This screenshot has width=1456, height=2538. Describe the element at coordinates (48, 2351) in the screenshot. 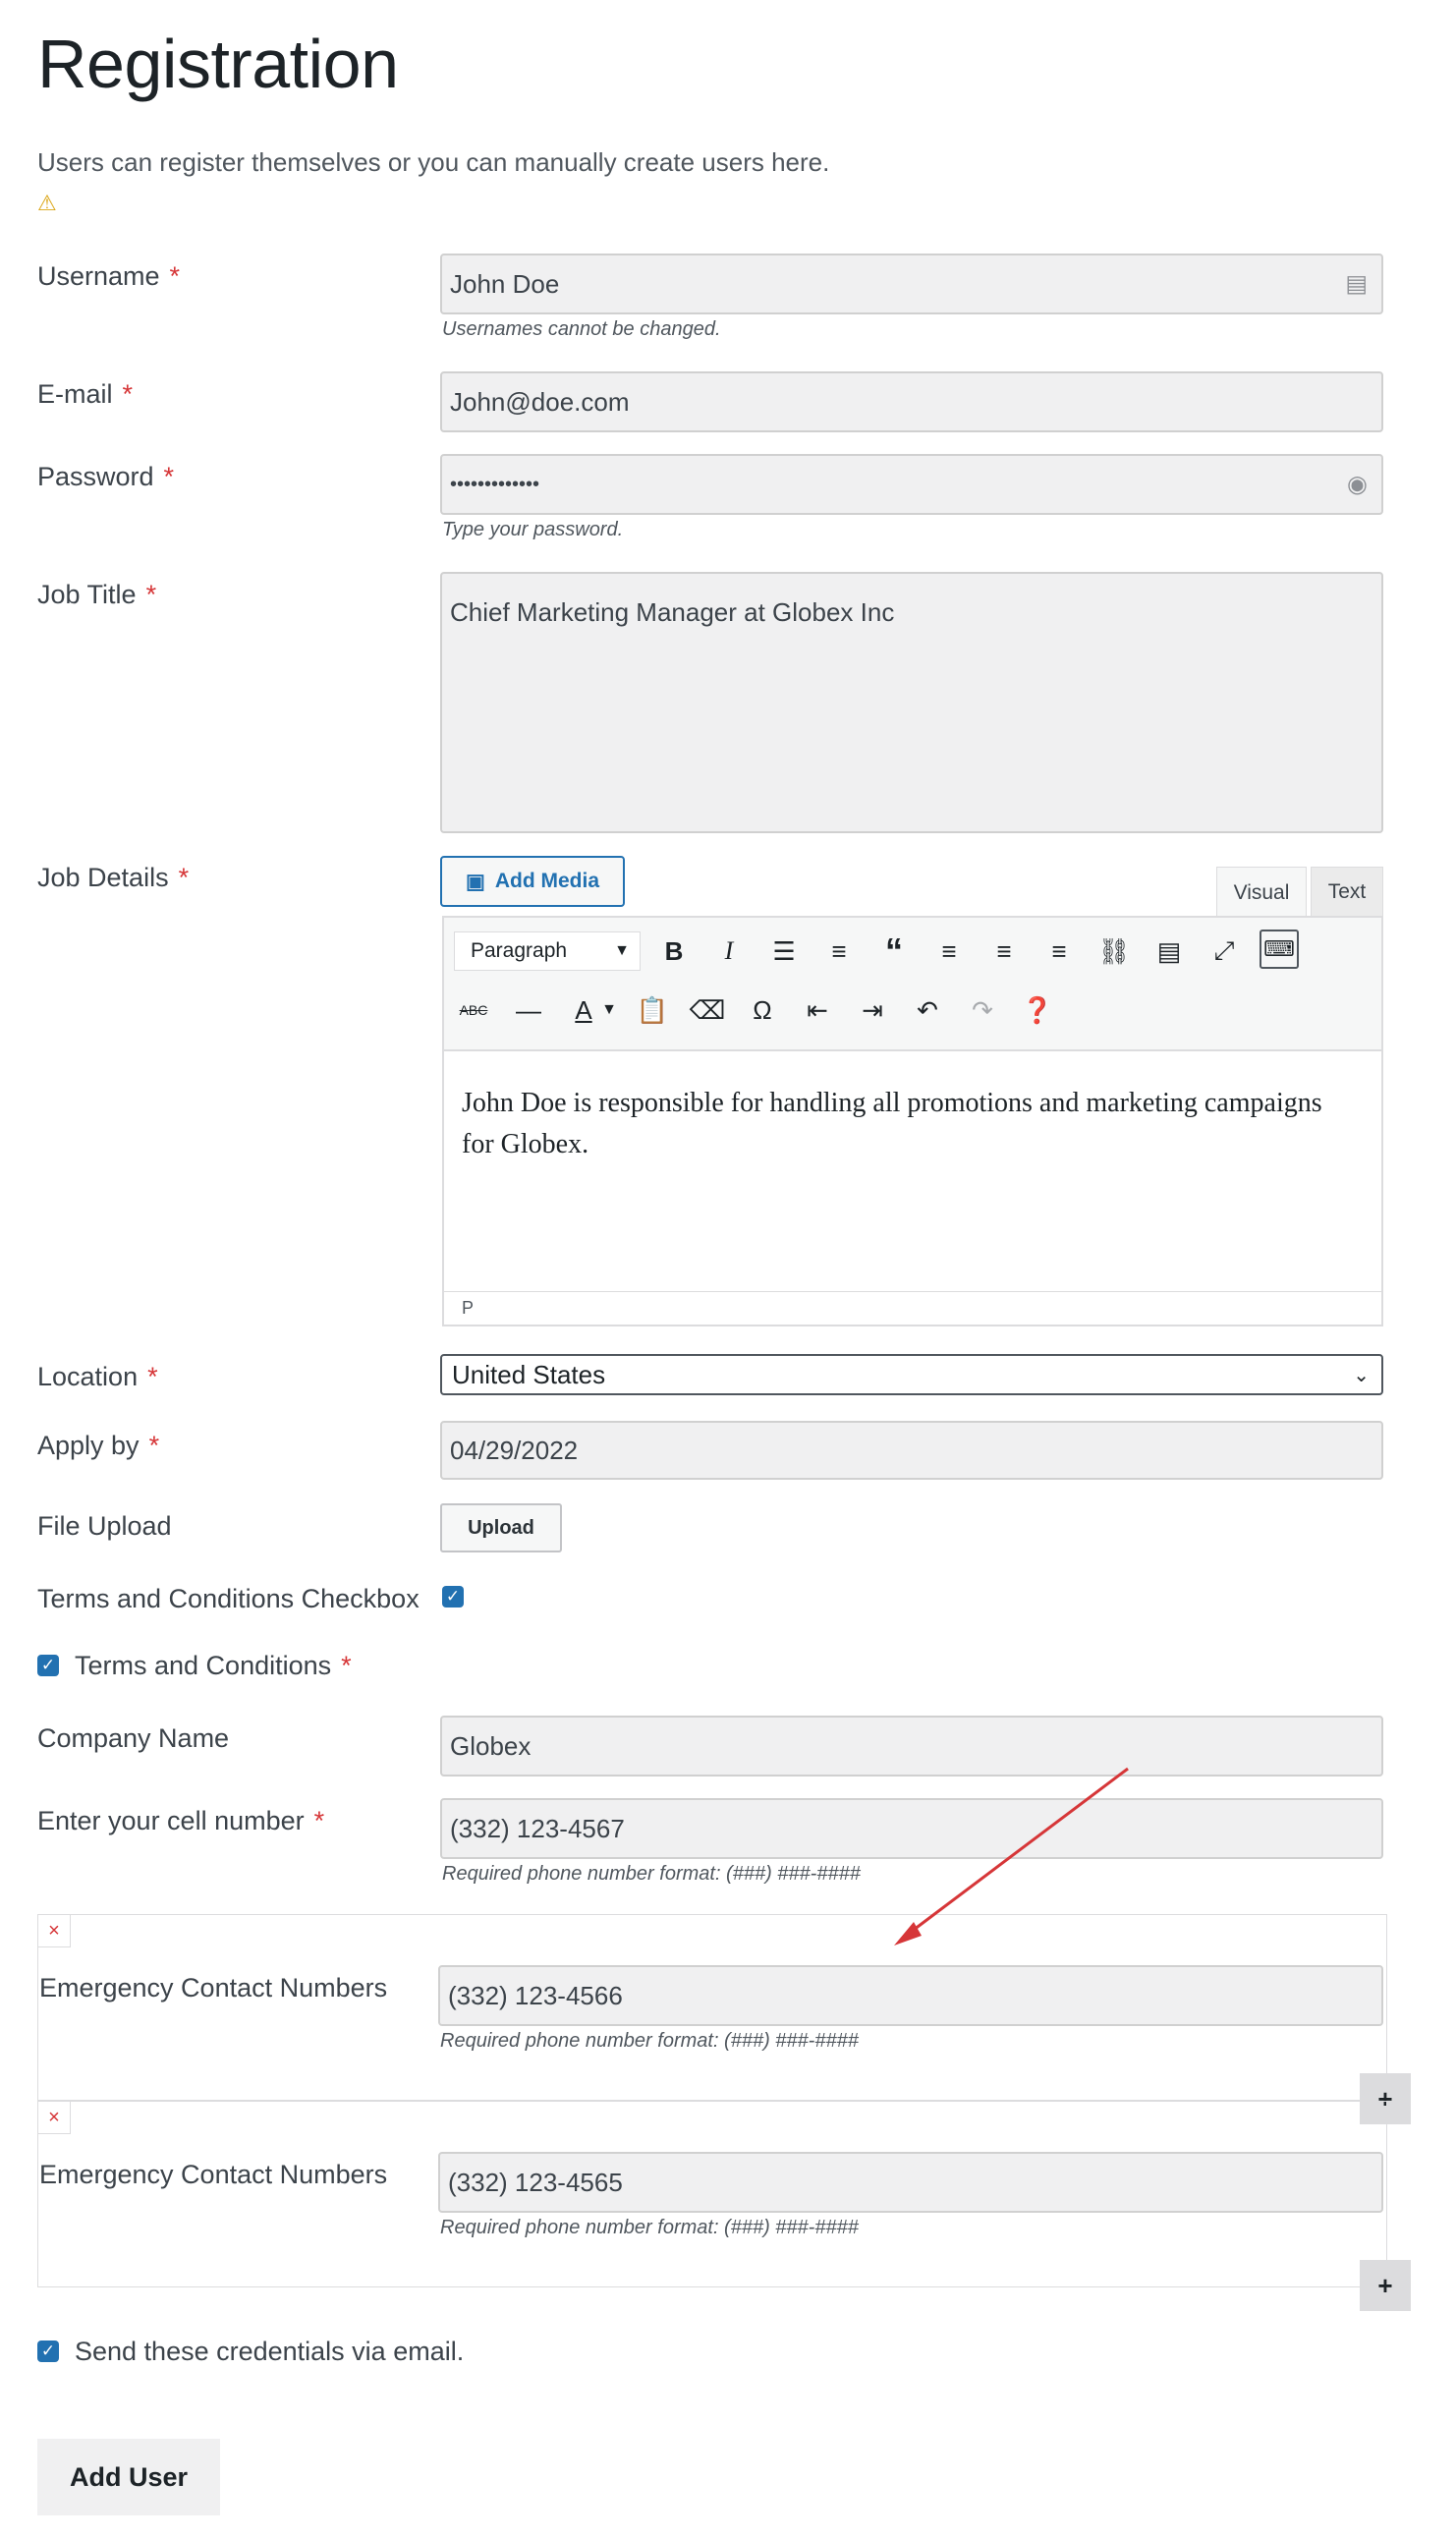

I see `send-credentials-checkbox: ✓` at that location.